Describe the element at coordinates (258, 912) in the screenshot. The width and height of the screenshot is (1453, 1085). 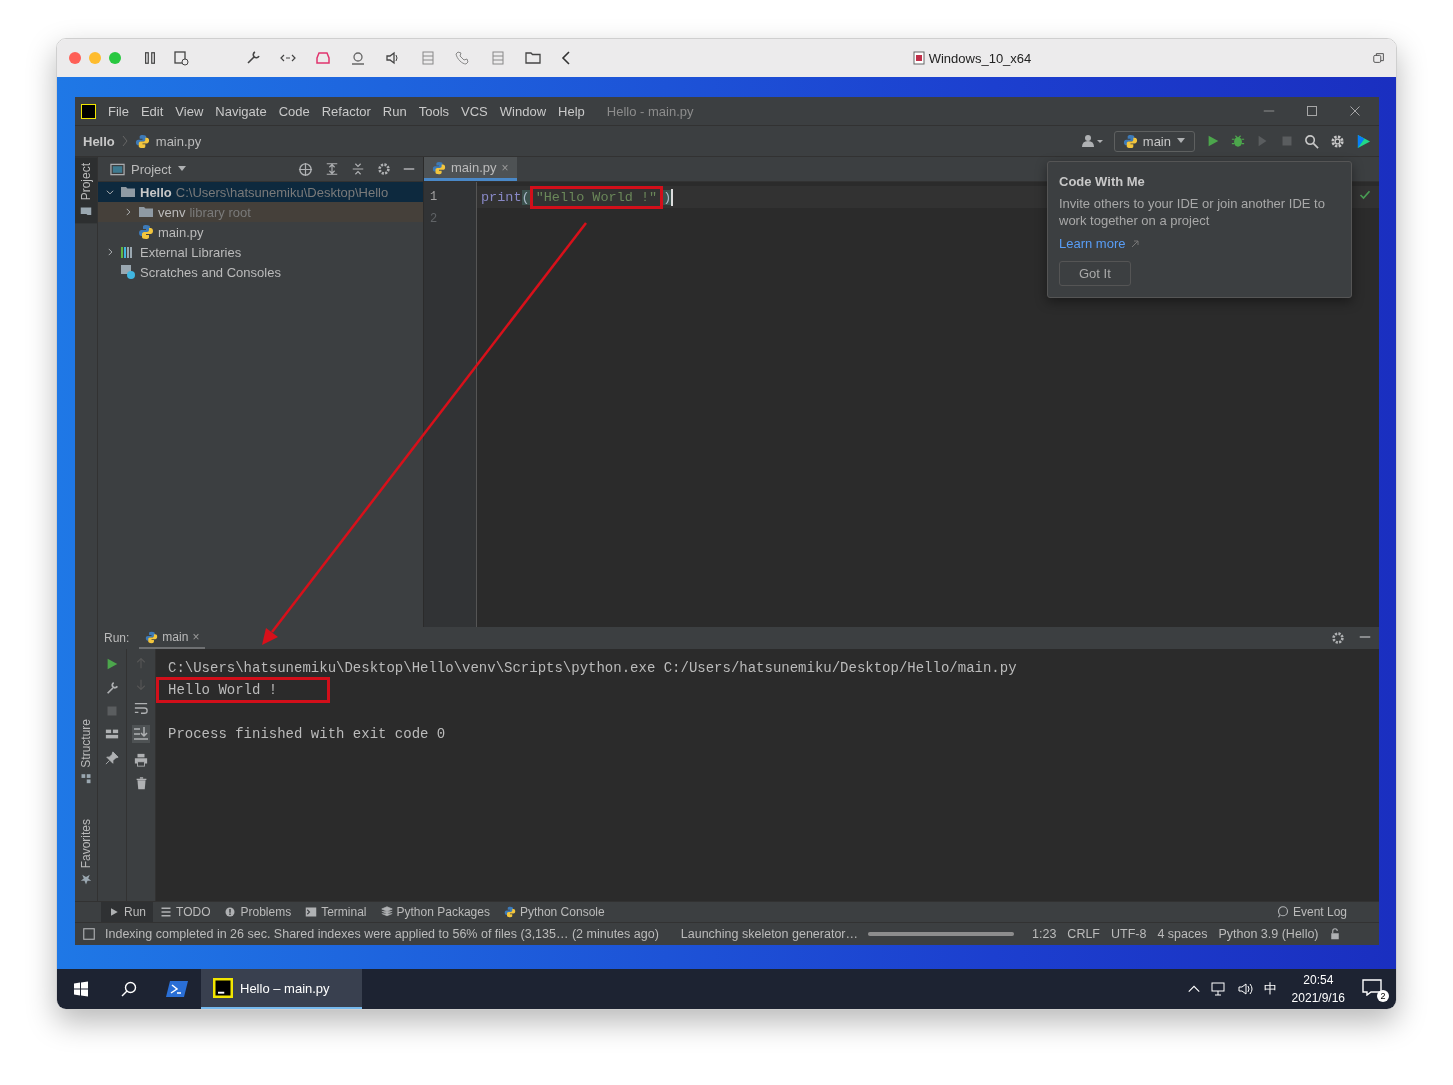
I see `tool-window-tab: Problems` at that location.